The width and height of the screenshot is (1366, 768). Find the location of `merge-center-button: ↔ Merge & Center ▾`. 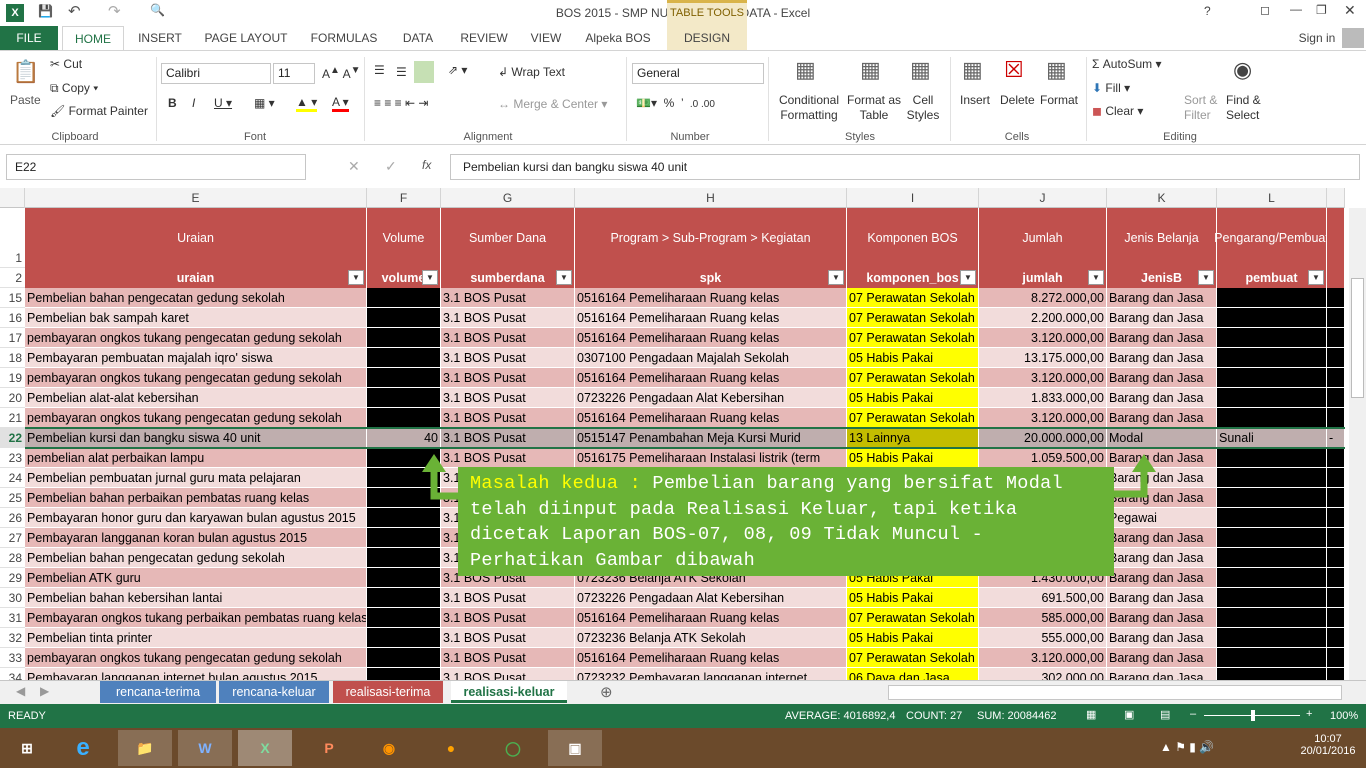

merge-center-button: ↔ Merge & Center ▾ is located at coordinates (552, 104).